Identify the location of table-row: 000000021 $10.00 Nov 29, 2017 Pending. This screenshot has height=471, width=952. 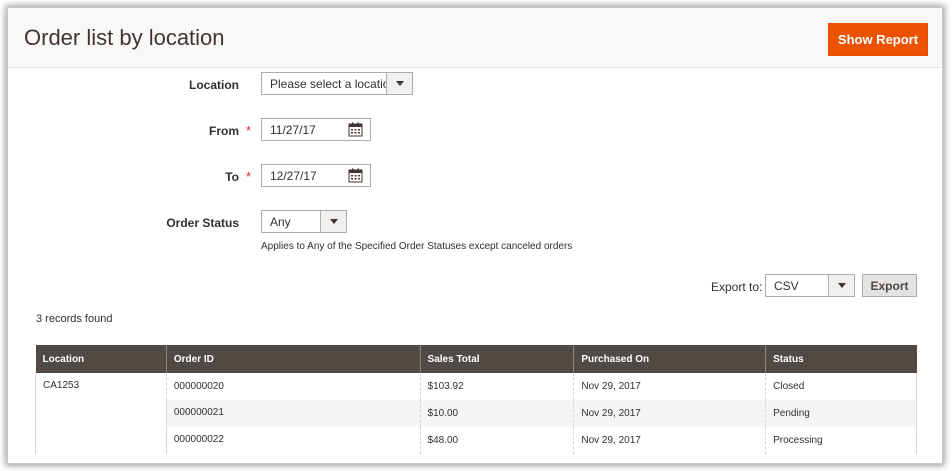
(476, 413).